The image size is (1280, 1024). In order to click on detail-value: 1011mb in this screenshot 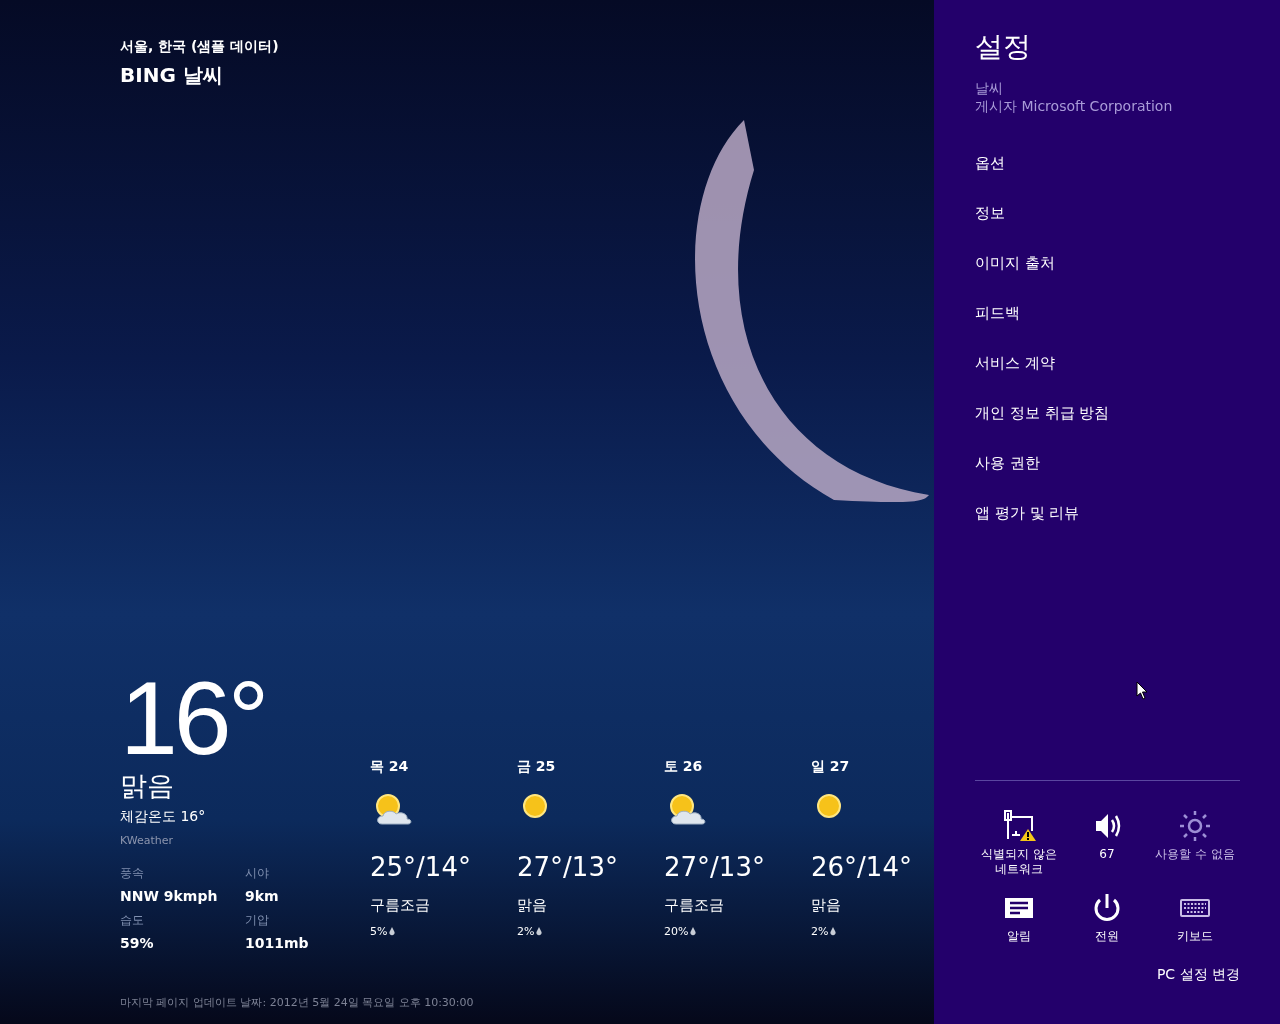, I will do `click(277, 943)`.